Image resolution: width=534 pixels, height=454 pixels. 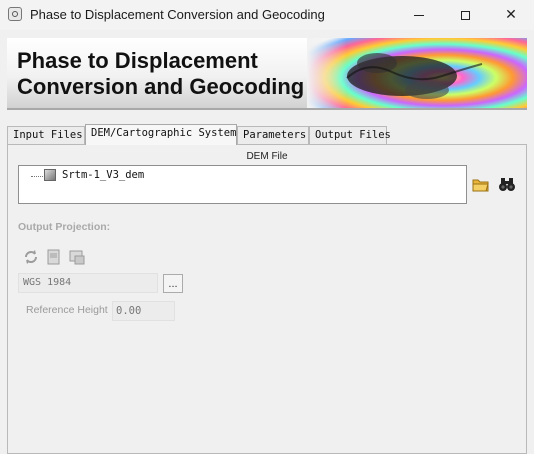 What do you see at coordinates (143, 311) in the screenshot?
I see `reference-height-field: 0.00` at bounding box center [143, 311].